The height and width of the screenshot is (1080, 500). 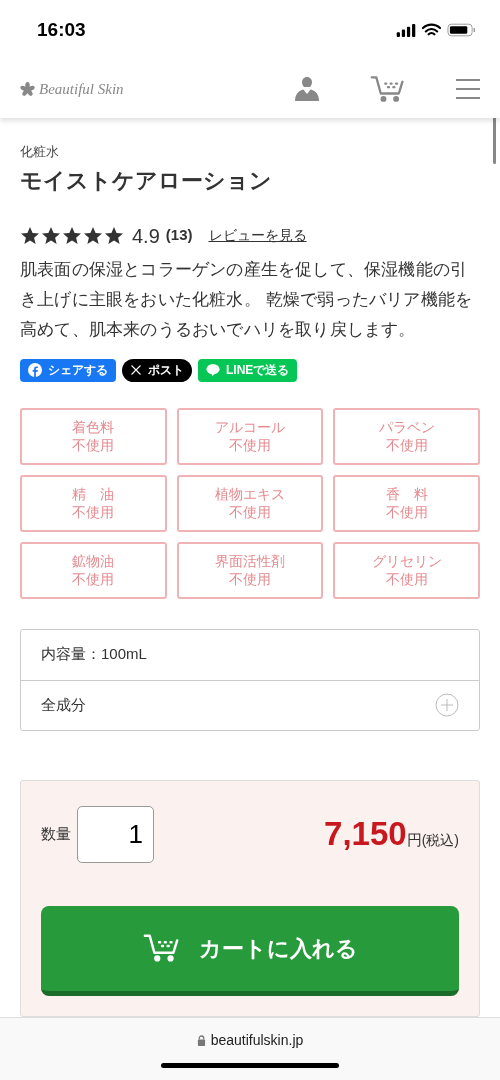 What do you see at coordinates (146, 180) in the screenshot?
I see `product-title: モイストケアローション` at bounding box center [146, 180].